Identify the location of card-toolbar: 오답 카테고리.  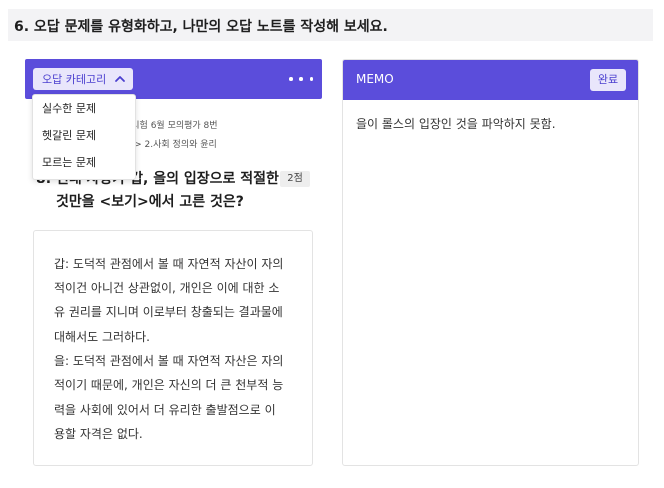
(173, 79).